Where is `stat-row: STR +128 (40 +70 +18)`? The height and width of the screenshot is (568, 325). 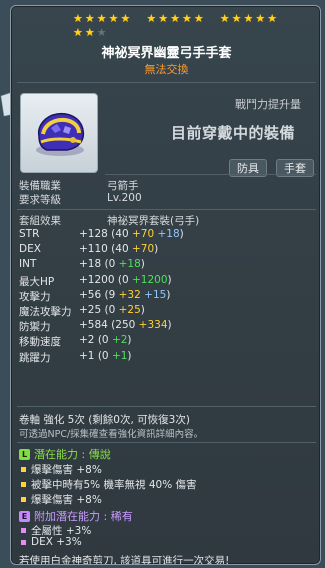 stat-row: STR +128 (40 +70 +18) is located at coordinates (101, 234).